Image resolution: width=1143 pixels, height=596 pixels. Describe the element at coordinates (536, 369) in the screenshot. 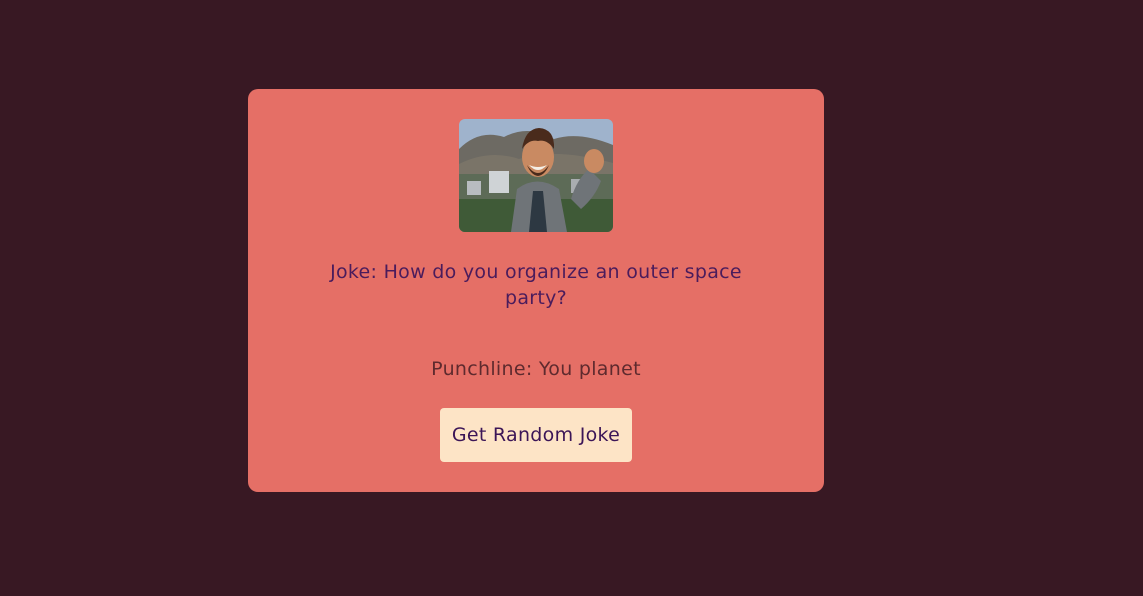

I see `punchline-text: Punchline: You planet` at that location.